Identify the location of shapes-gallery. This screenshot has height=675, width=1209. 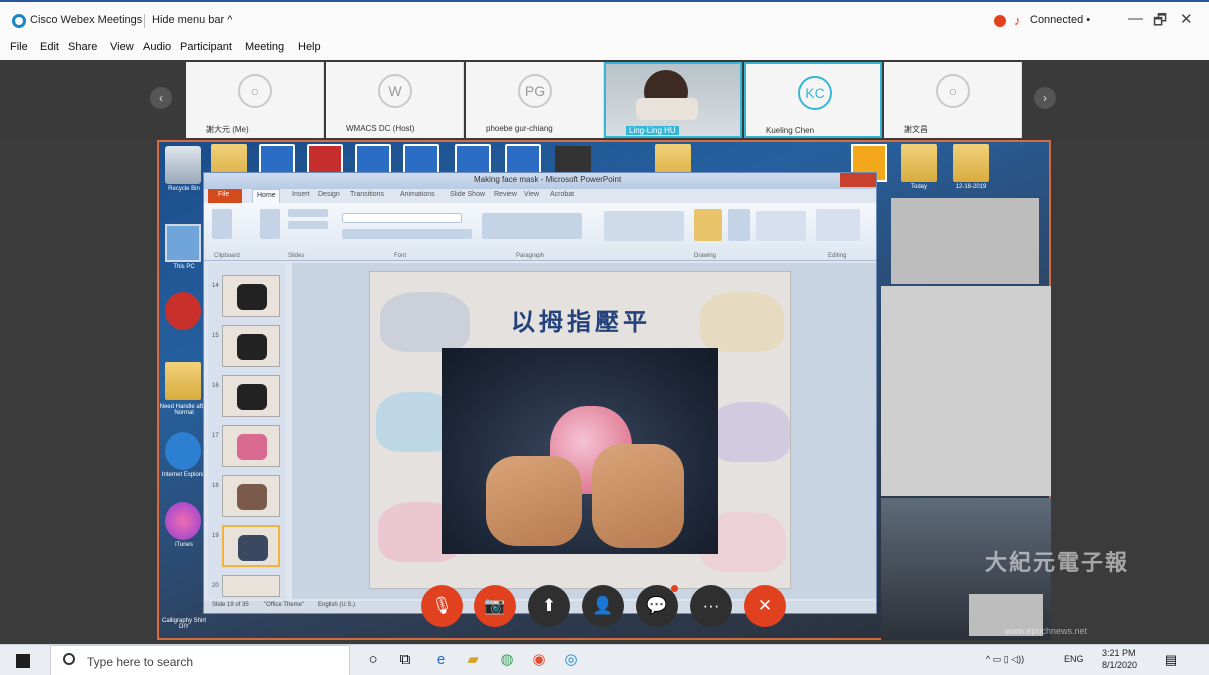
(644, 226).